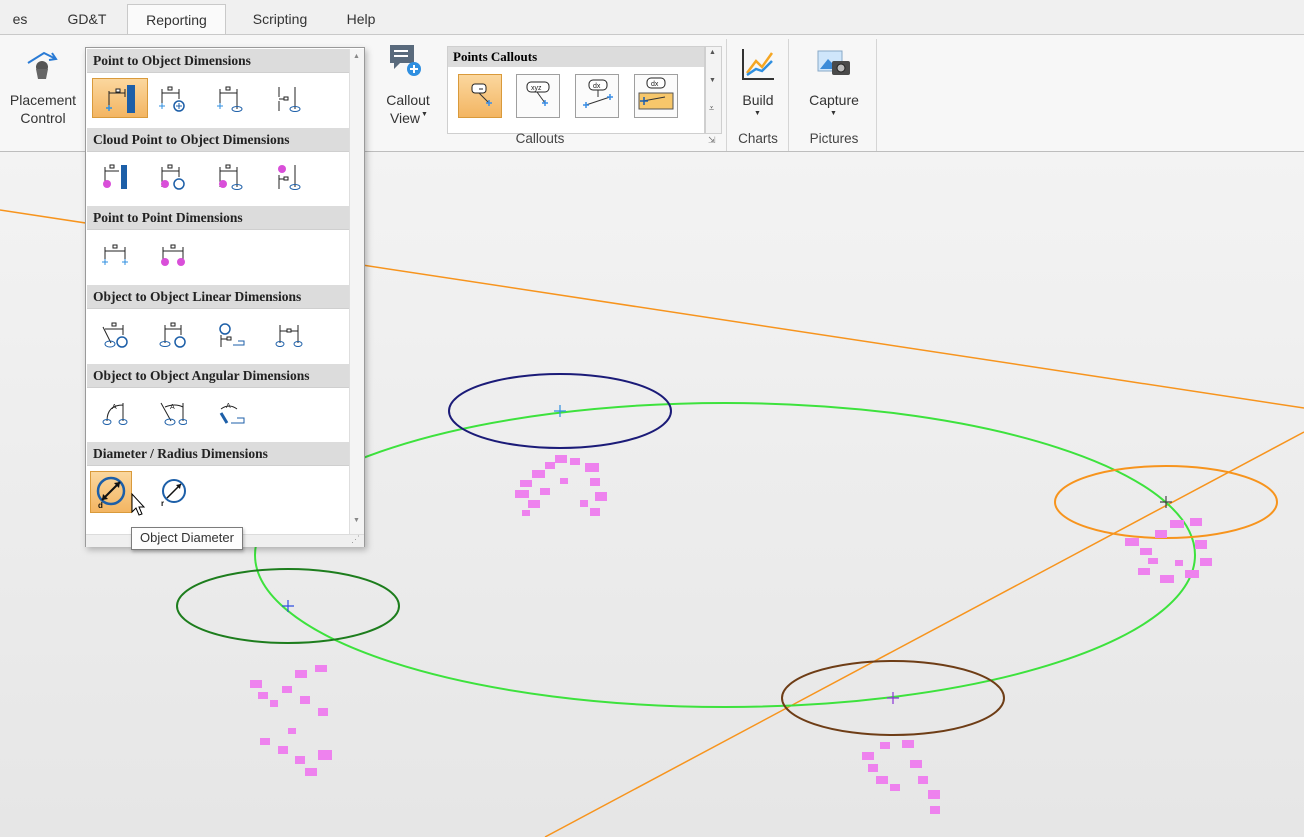  I want to click on point-to-plane-icon, so click(120, 99).